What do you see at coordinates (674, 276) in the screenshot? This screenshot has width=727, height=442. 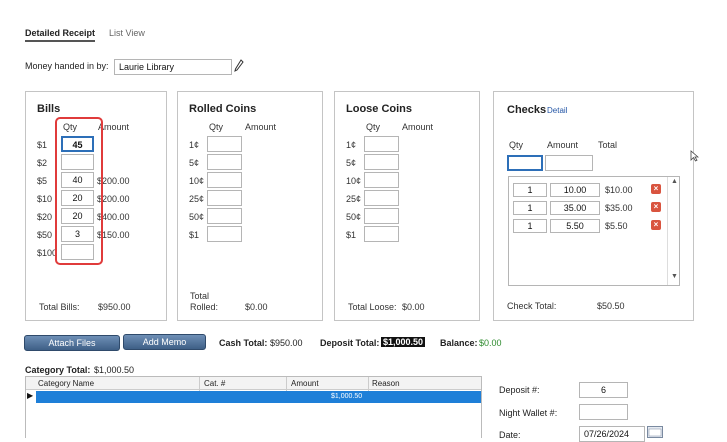 I see `scroll-down-icon: ▼` at bounding box center [674, 276].